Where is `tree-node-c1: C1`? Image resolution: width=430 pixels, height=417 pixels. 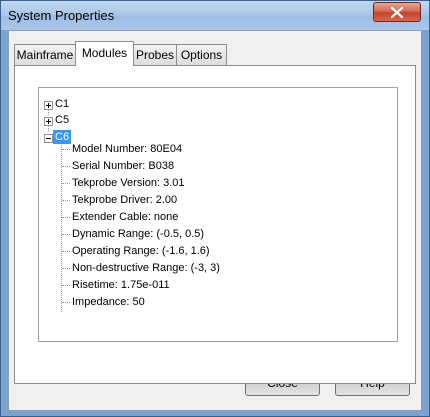
tree-node-c1: C1 is located at coordinates (62, 104).